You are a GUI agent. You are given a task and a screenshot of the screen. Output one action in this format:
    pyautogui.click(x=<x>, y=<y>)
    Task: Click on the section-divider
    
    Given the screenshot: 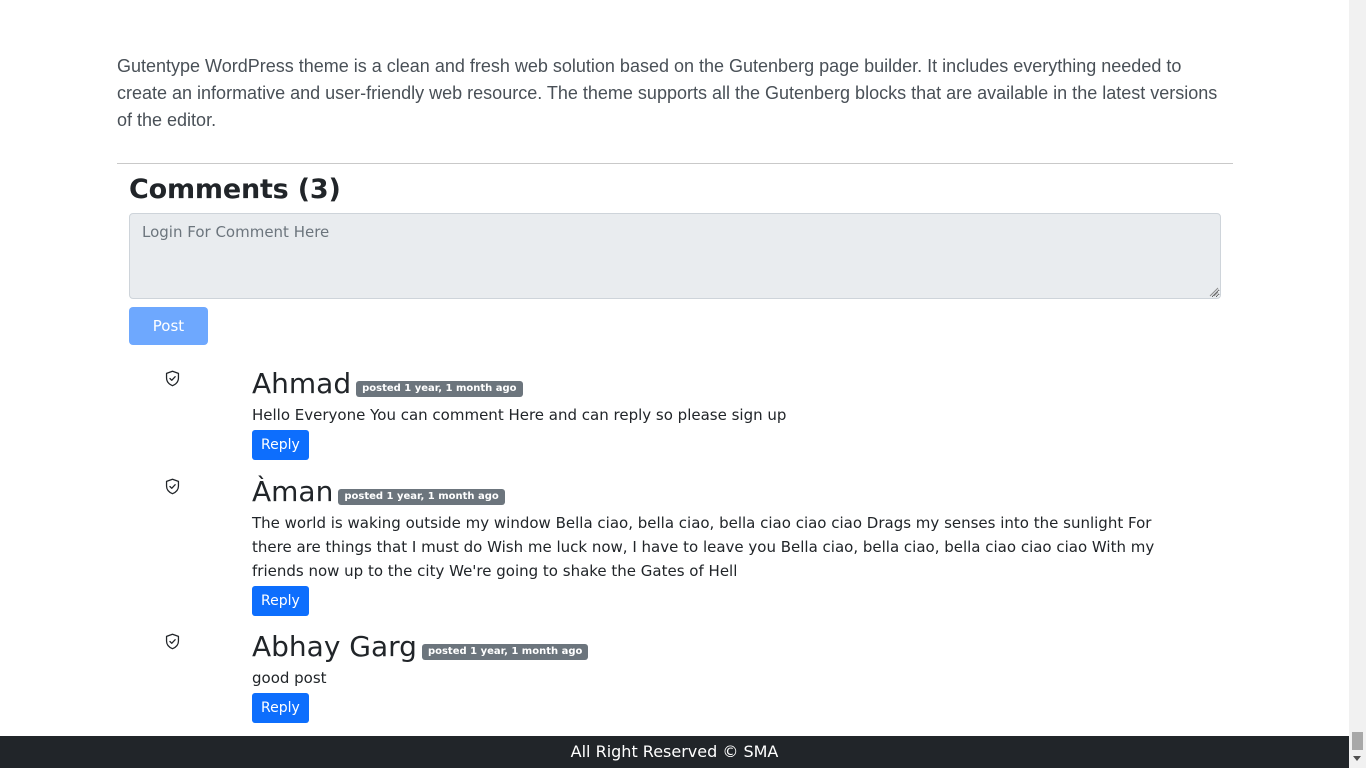 What is the action you would take?
    pyautogui.click(x=675, y=163)
    